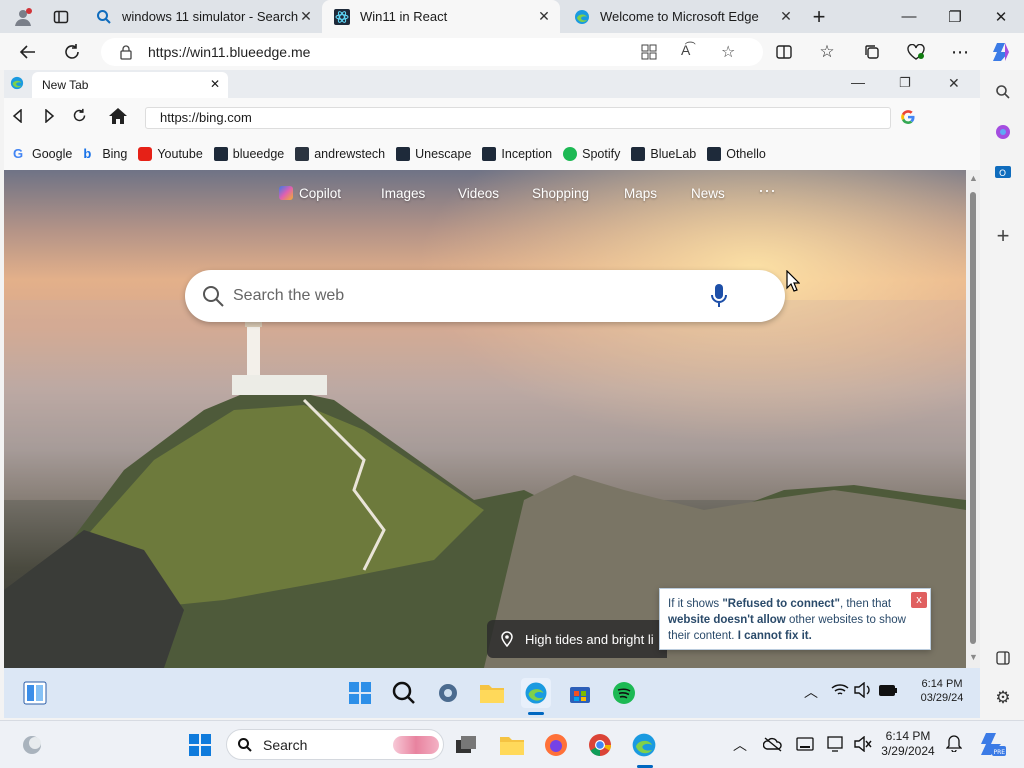 The image size is (1024, 768). I want to click on bookmark-google: G Google, so click(42, 154).